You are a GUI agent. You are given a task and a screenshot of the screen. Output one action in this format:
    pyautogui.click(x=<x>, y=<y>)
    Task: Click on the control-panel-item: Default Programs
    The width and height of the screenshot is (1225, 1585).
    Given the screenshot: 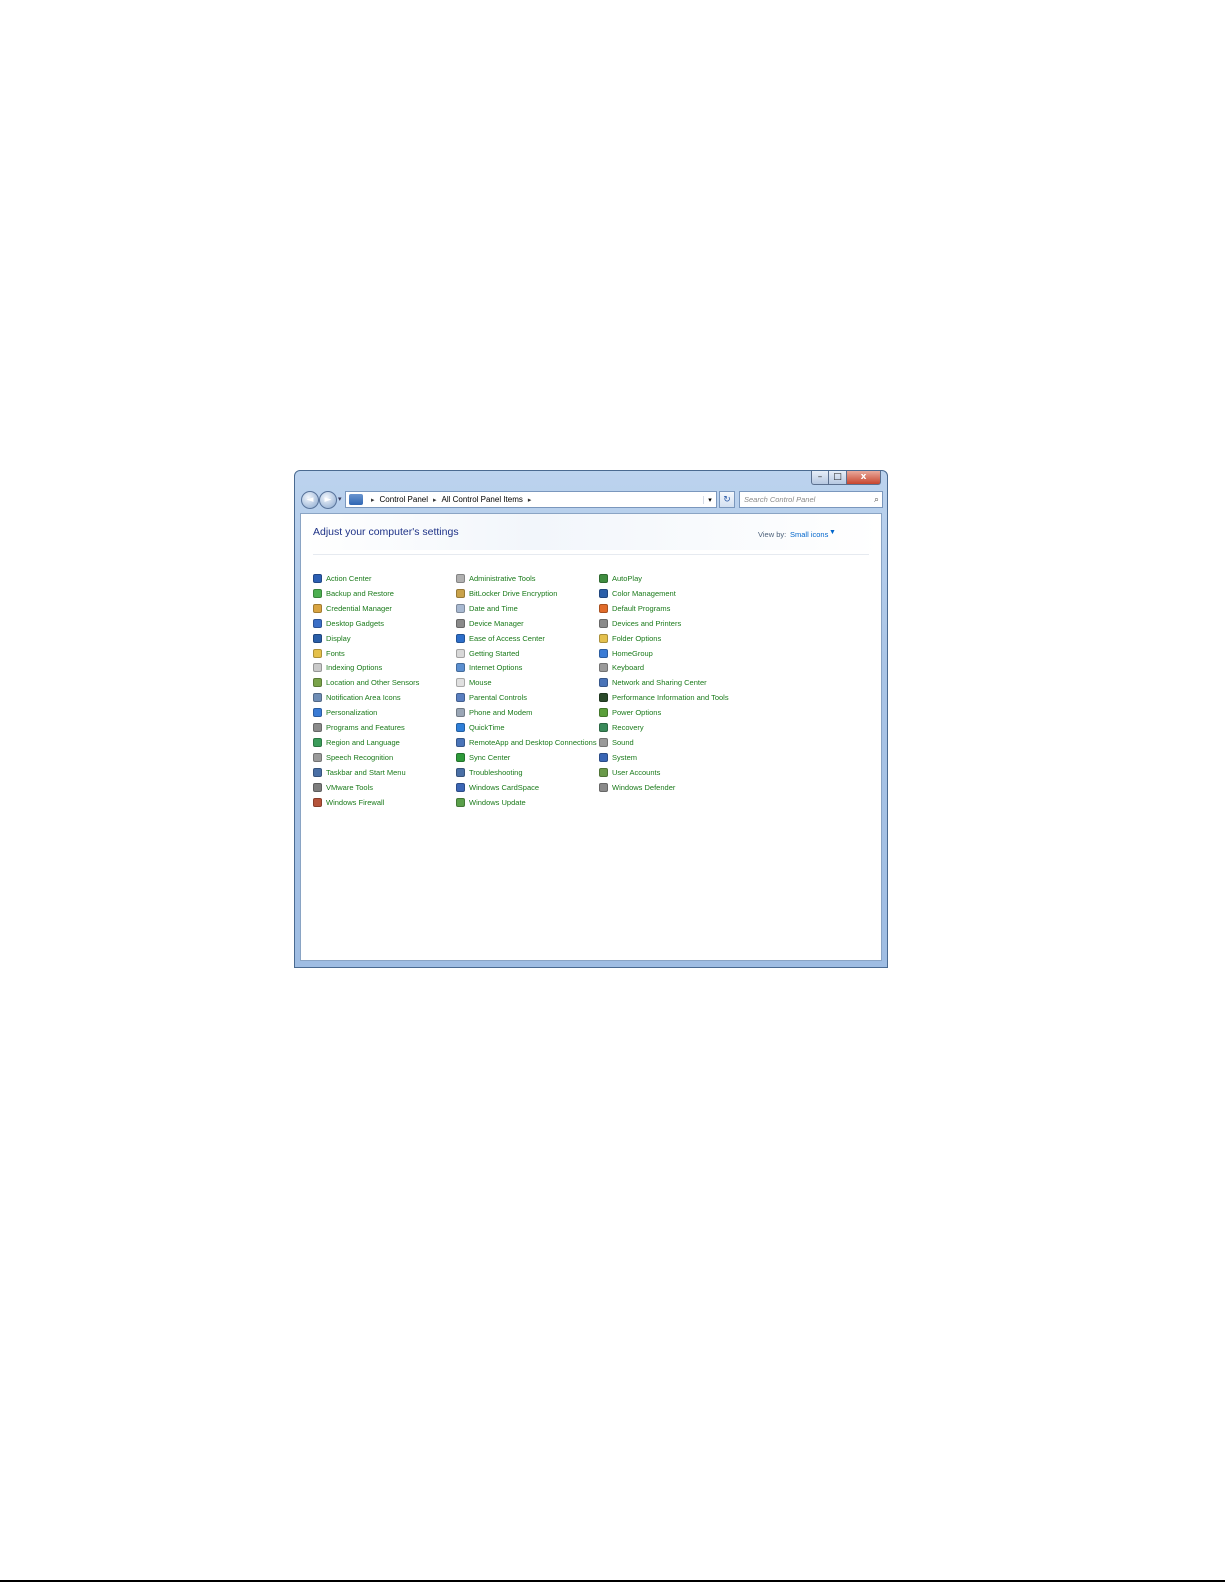 What is the action you would take?
    pyautogui.click(x=634, y=608)
    